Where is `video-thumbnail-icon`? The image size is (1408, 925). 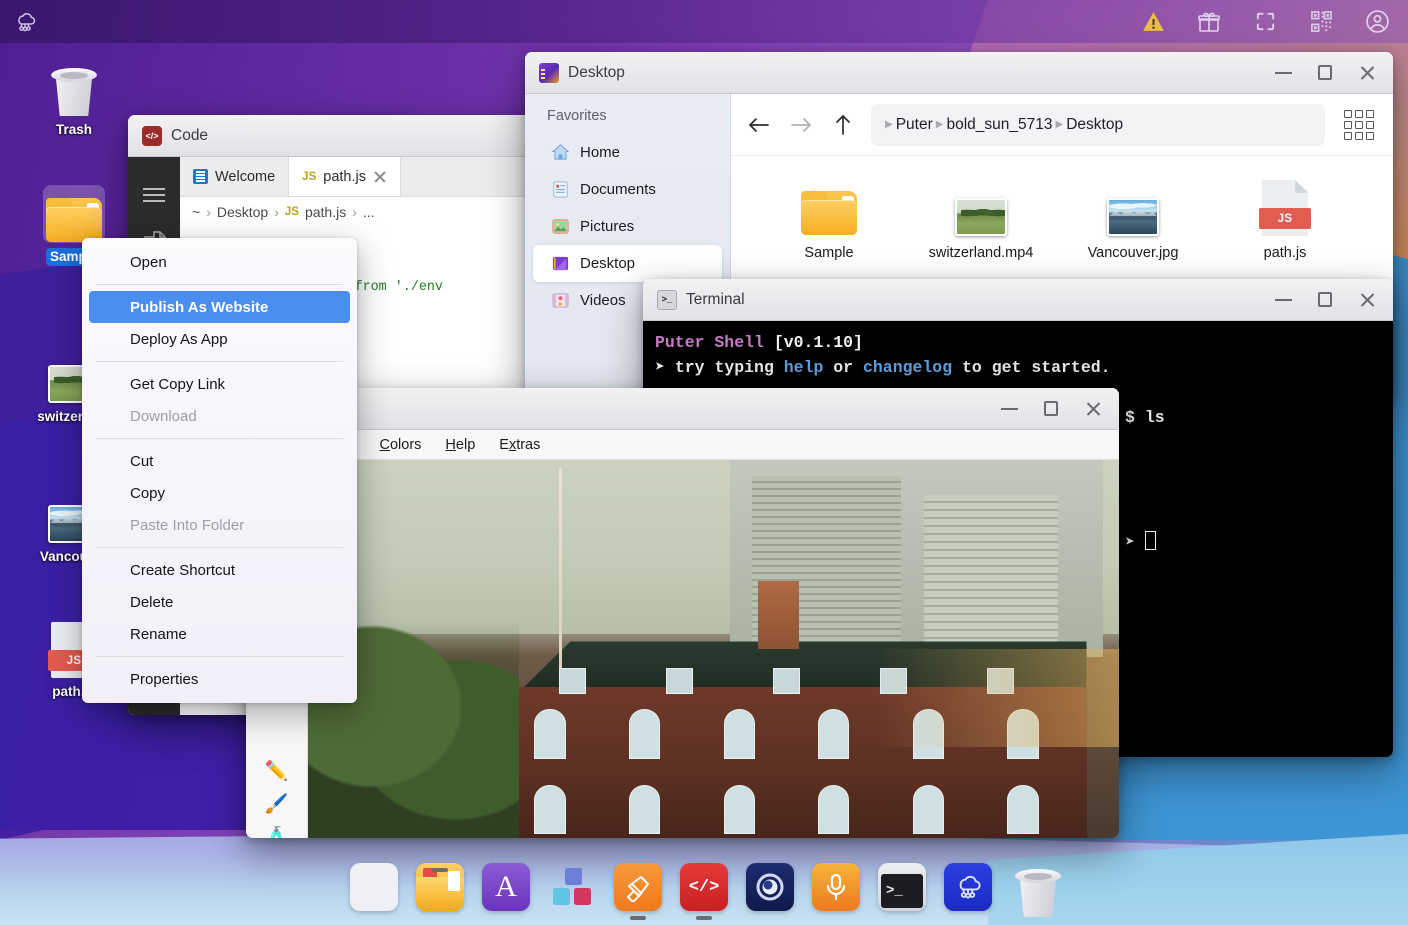 video-thumbnail-icon is located at coordinates (981, 205).